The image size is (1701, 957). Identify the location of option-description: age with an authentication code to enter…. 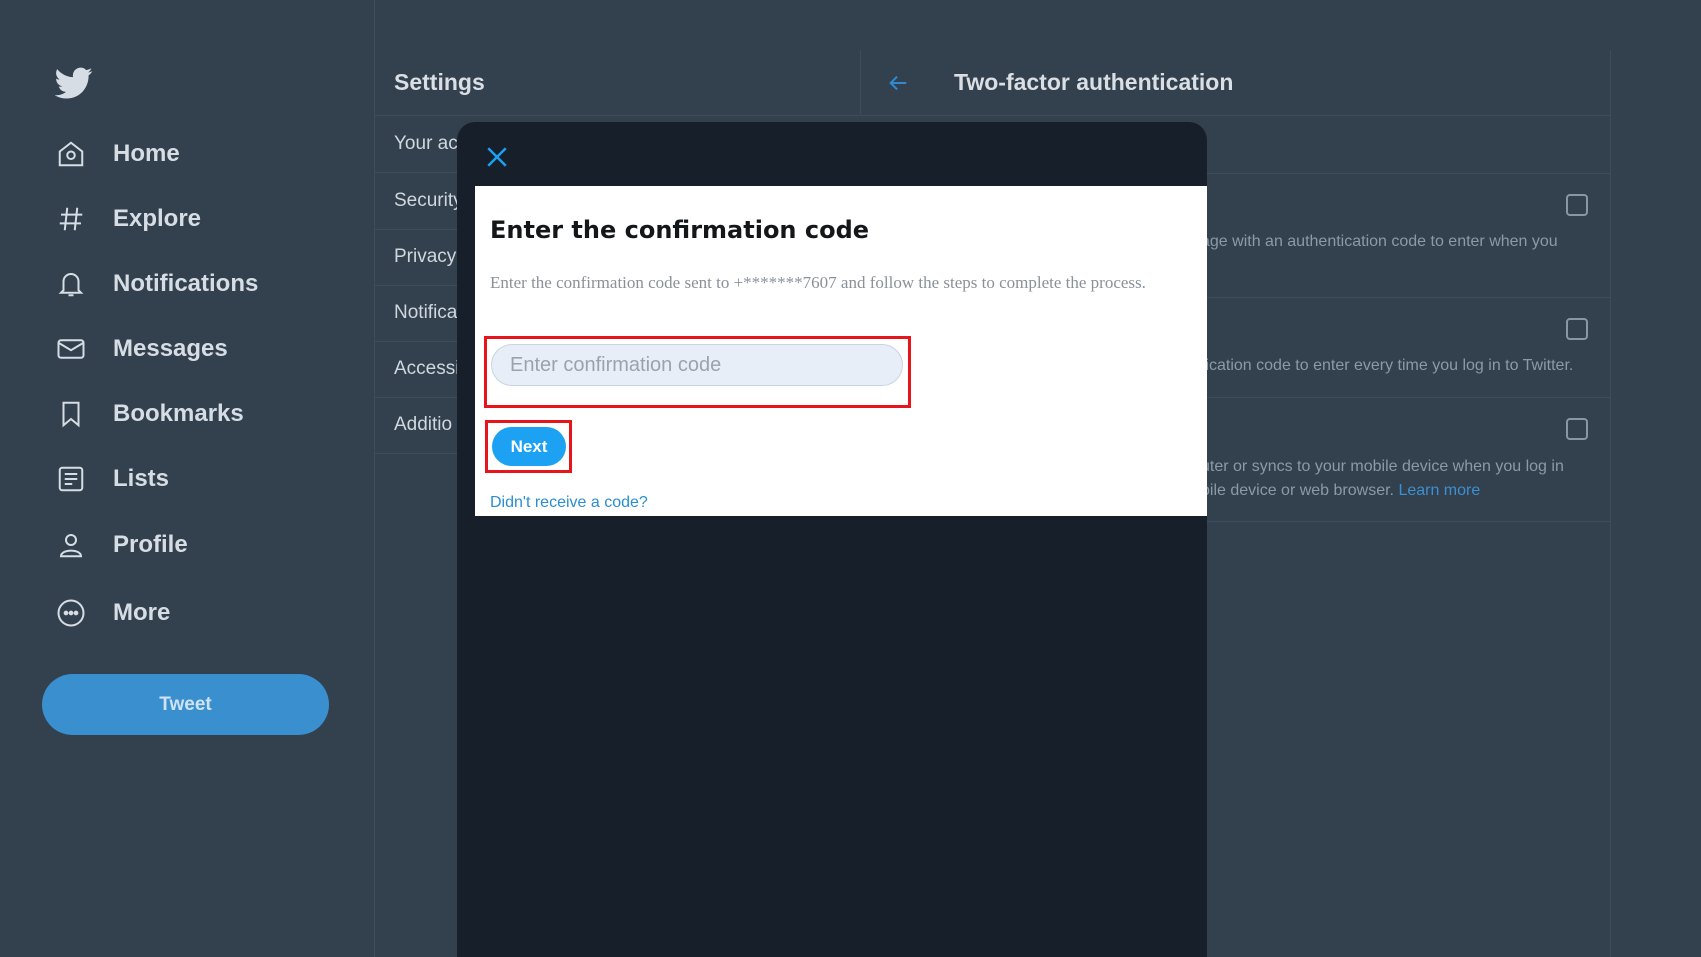
(1379, 241).